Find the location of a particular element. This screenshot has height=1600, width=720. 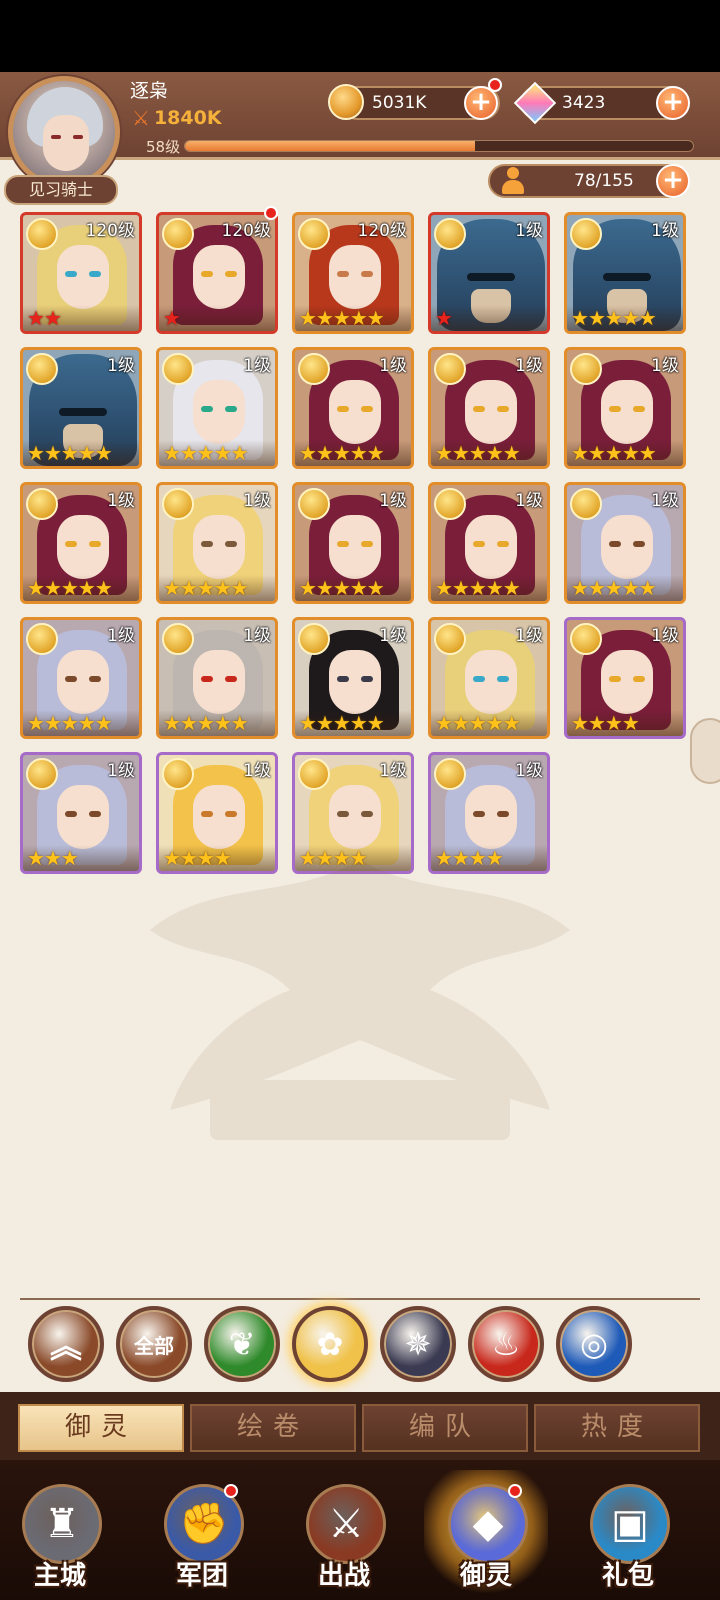

nav-item-1: ✊ 军团 is located at coordinates (202, 1538).